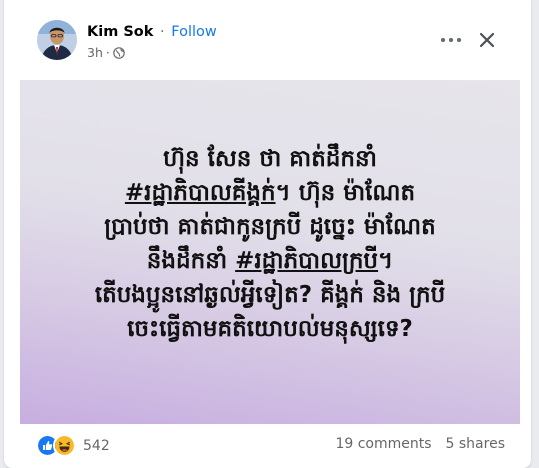 The height and width of the screenshot is (468, 539). What do you see at coordinates (96, 445) in the screenshot?
I see `reaction-count: 542` at bounding box center [96, 445].